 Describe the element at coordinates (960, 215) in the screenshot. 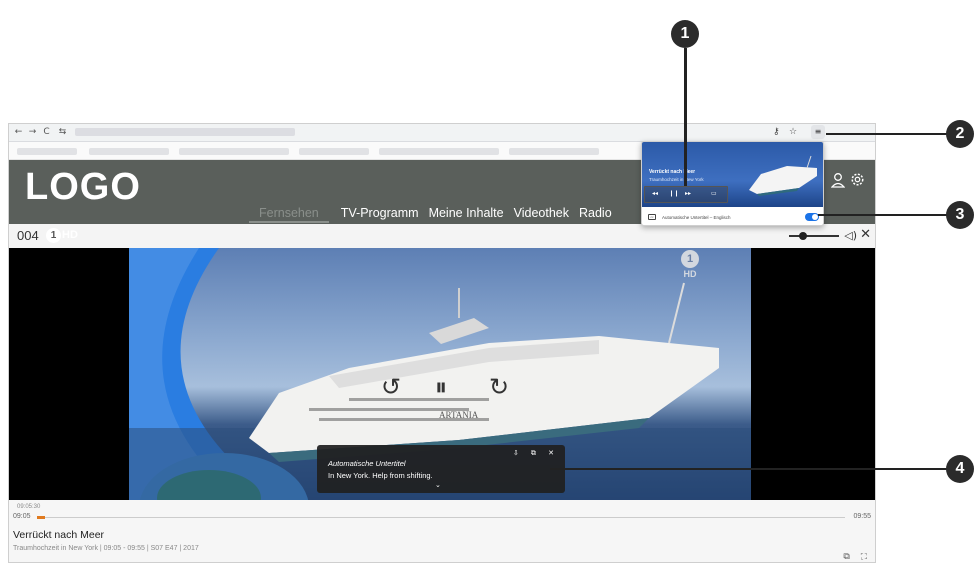

I see `callout-3: 3` at that location.